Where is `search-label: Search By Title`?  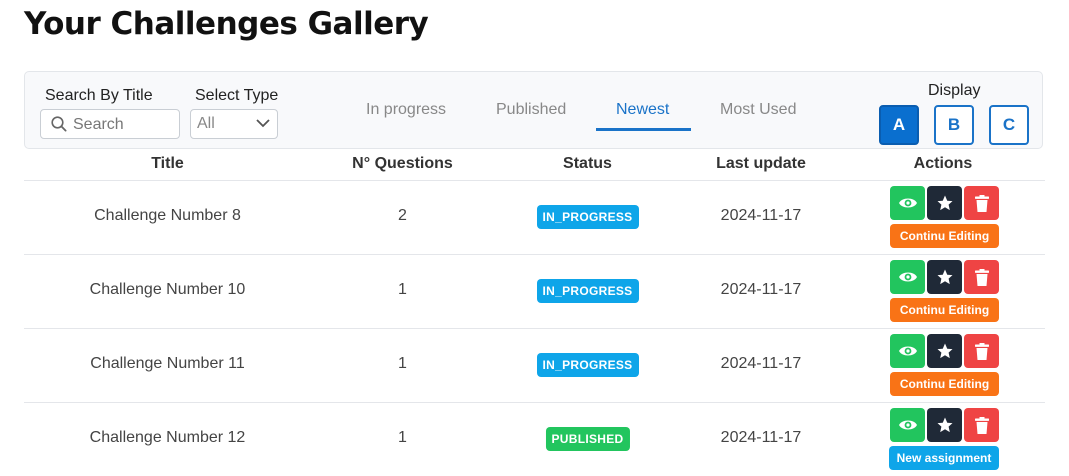 search-label: Search By Title is located at coordinates (99, 95).